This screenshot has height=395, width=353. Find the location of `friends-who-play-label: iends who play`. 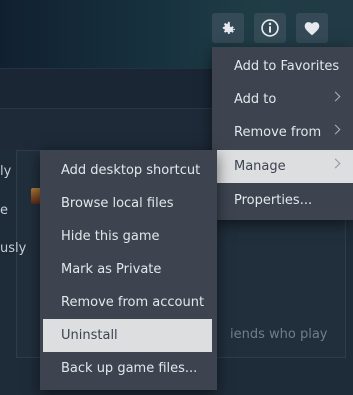

friends-who-play-label: iends who play is located at coordinates (279, 334).